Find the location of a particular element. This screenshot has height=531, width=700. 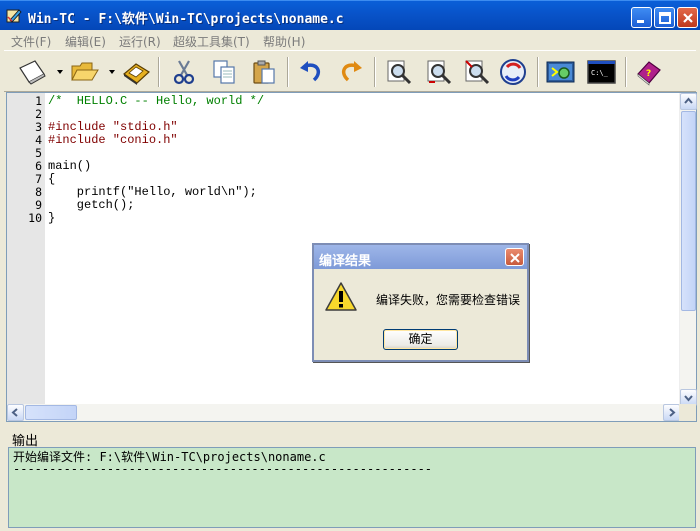

close-button is located at coordinates (687, 17).